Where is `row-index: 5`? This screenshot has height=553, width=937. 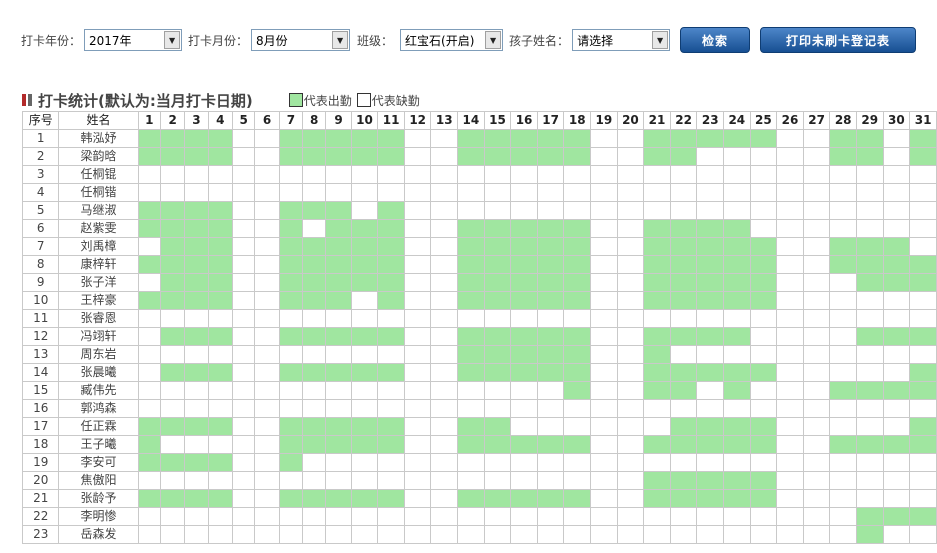
row-index: 5 is located at coordinates (40, 210).